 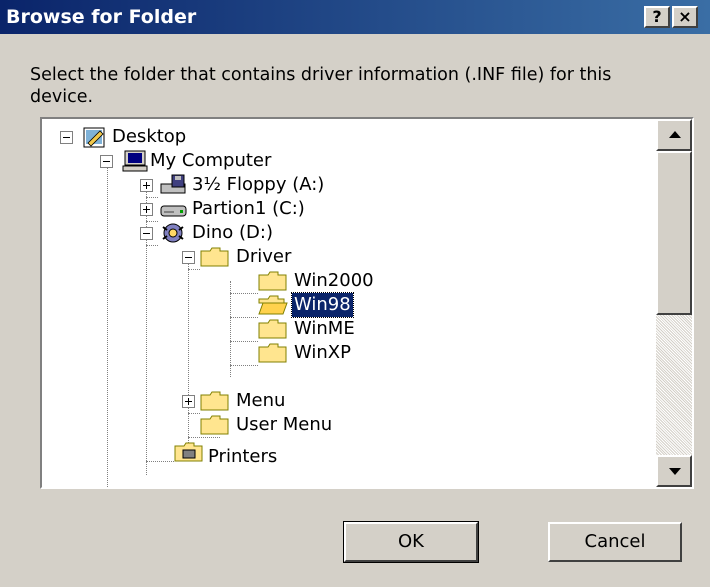 I want to click on tree-item-label: Dino (D:), so click(x=232, y=232).